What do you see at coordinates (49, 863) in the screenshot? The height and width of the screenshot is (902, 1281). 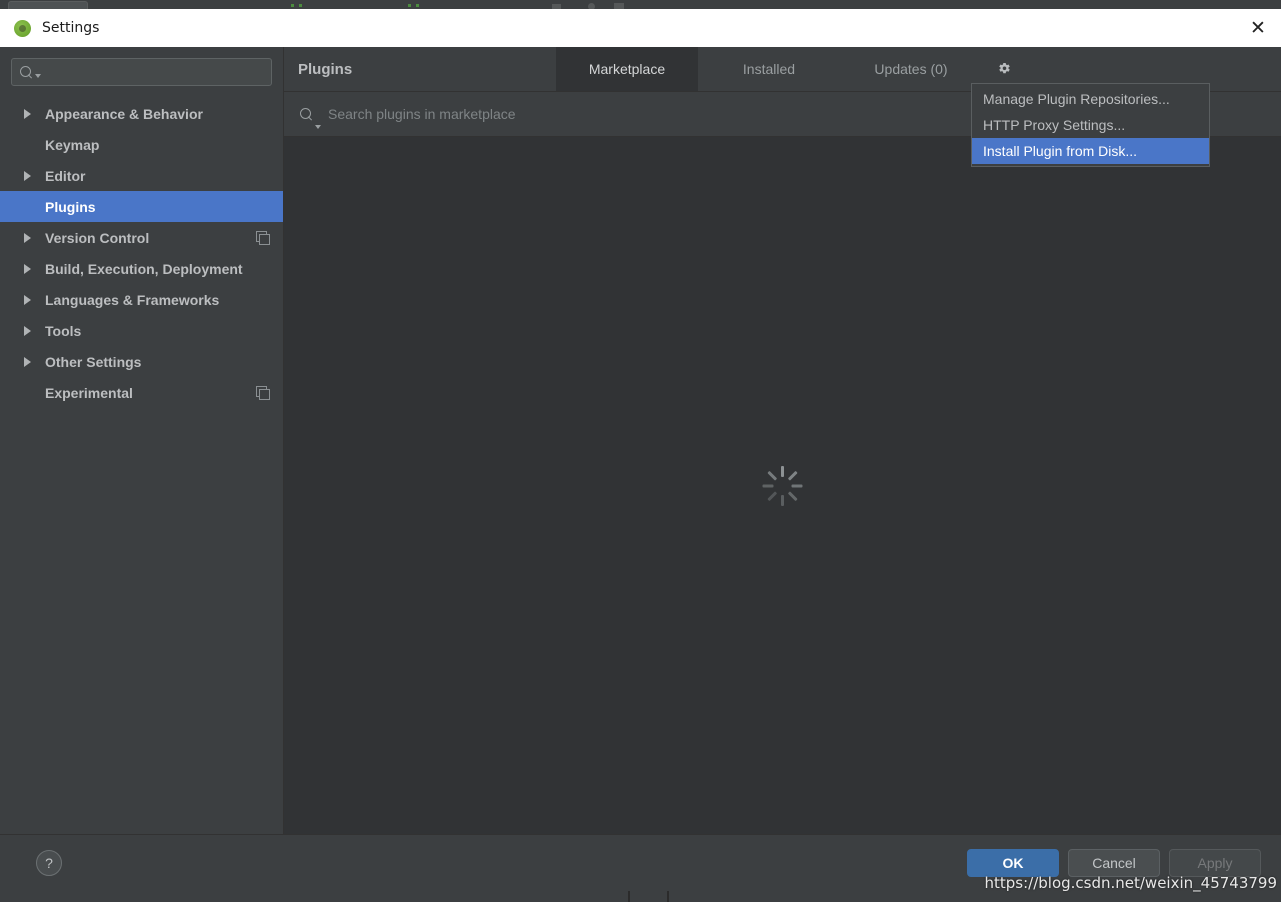 I see `help-button: ?` at bounding box center [49, 863].